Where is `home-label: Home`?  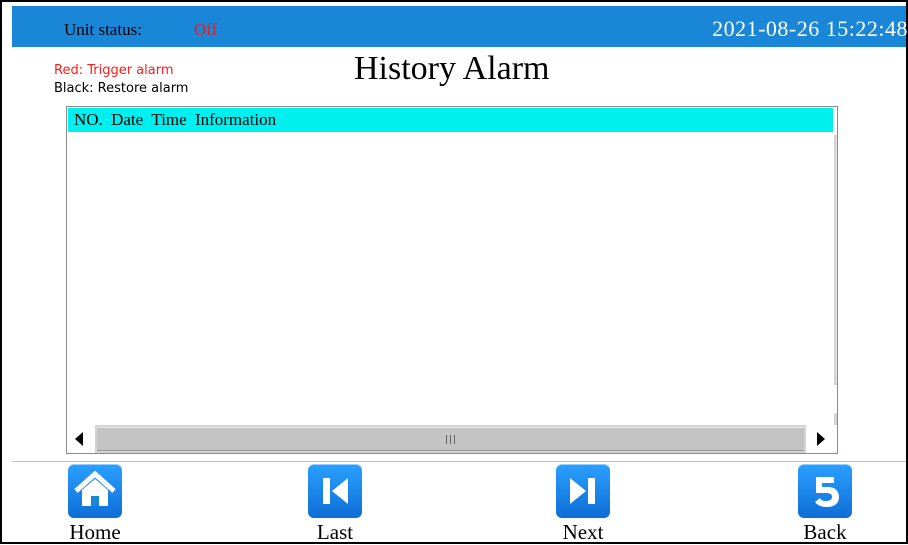
home-label: Home is located at coordinates (95, 532).